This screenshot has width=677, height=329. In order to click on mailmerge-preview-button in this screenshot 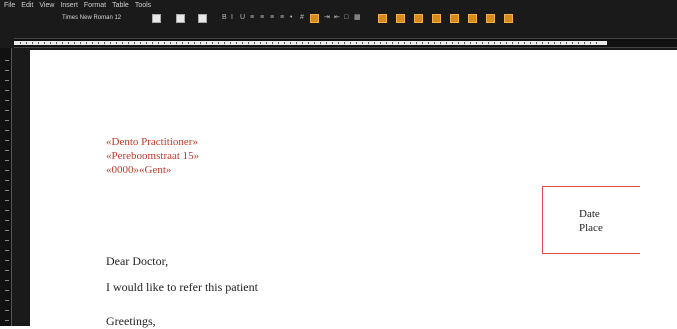, I will do `click(400, 18)`.